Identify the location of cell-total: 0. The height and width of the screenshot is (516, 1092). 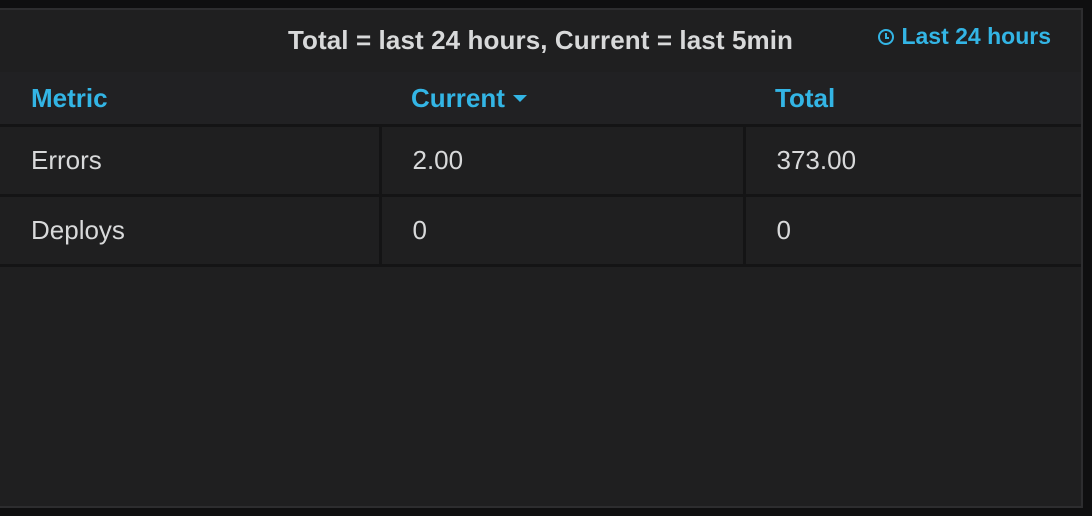
(911, 231).